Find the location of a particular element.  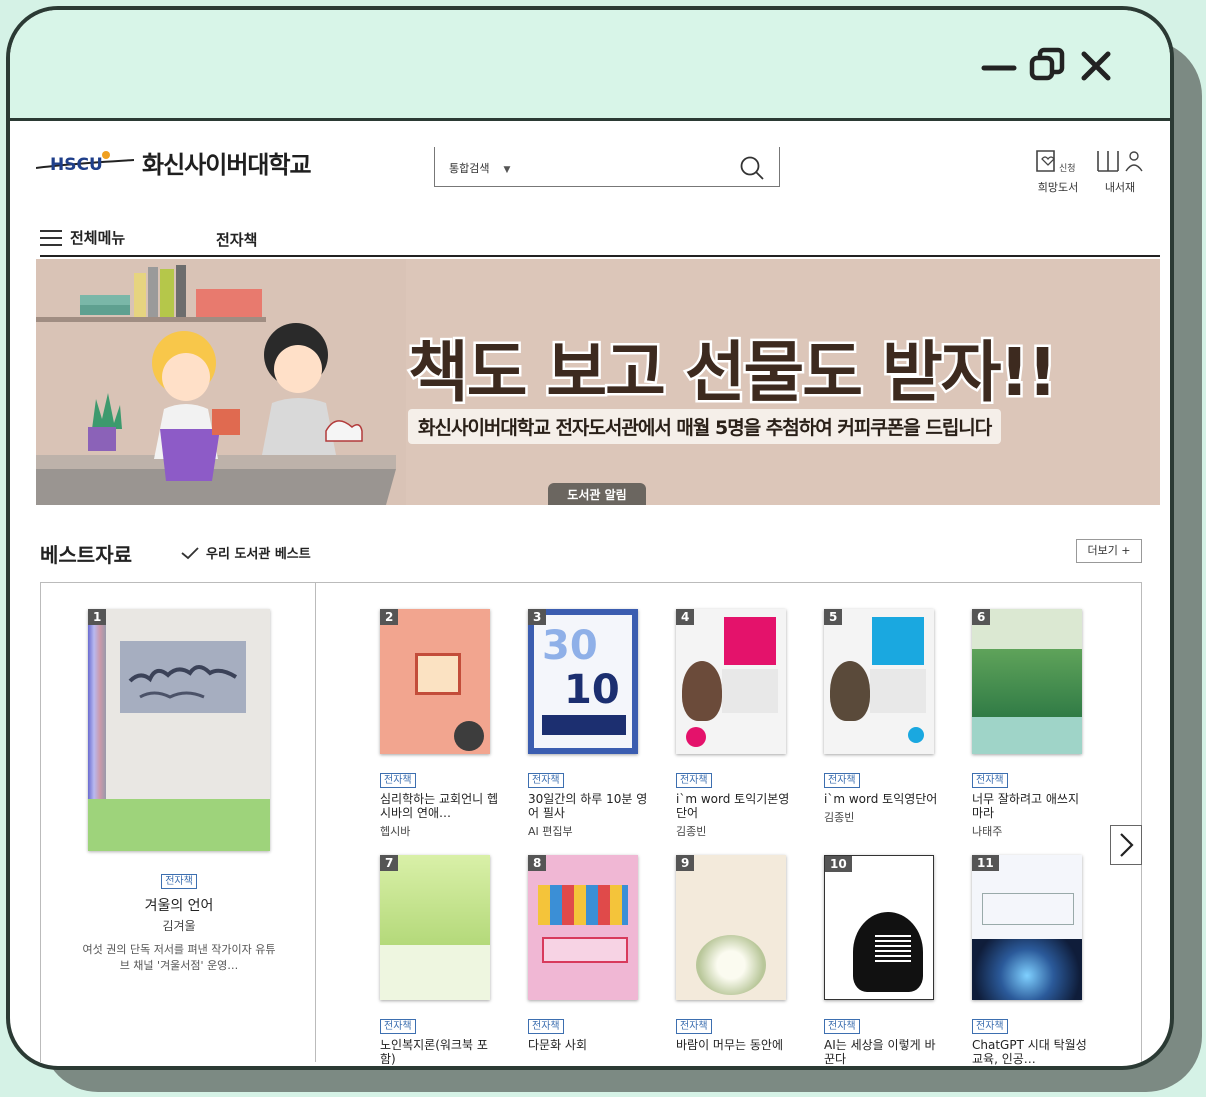

book-card: 7 전자책 노인복지론(워크북 포함) is located at coordinates (440, 960).